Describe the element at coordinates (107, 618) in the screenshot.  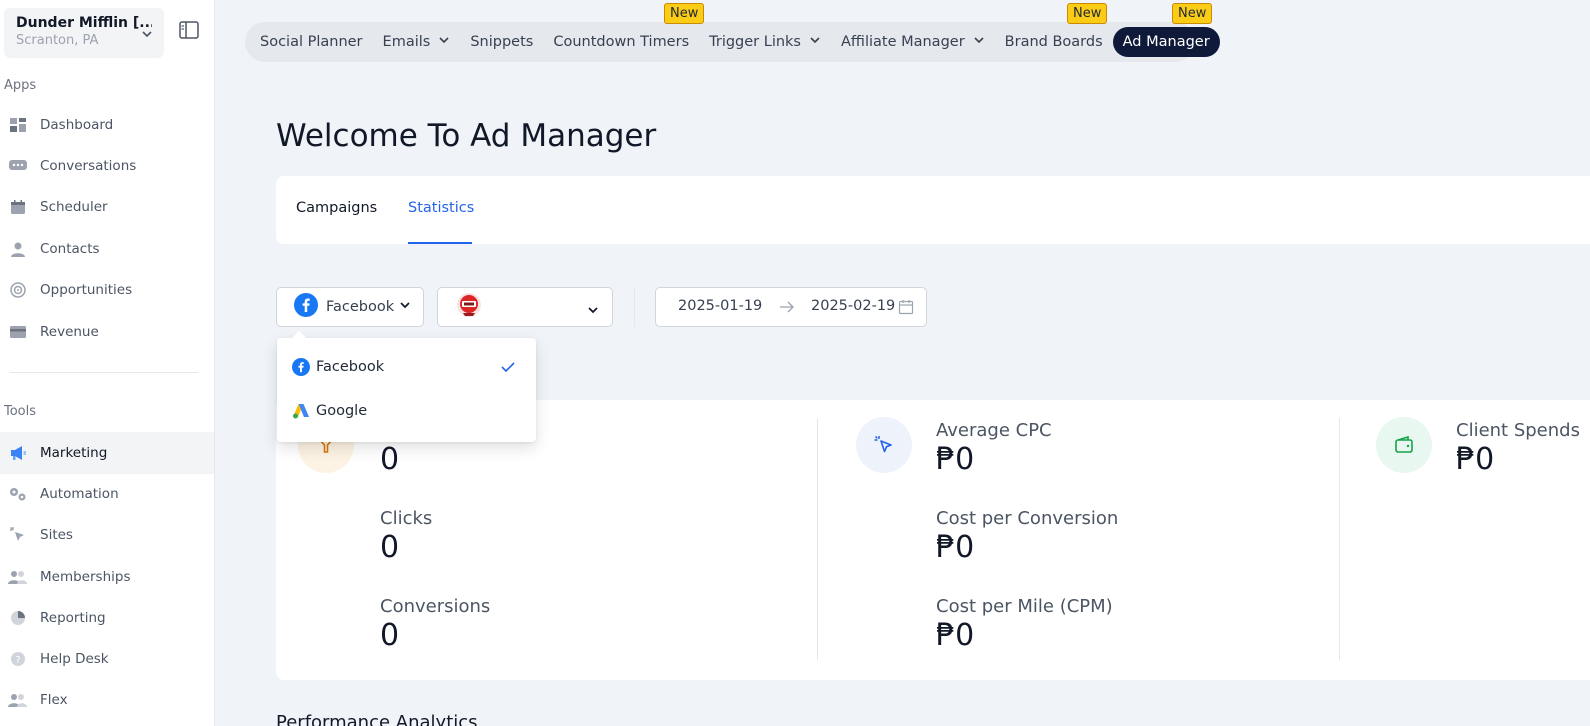
I see `sidebar-item-reporting: Reporting` at that location.